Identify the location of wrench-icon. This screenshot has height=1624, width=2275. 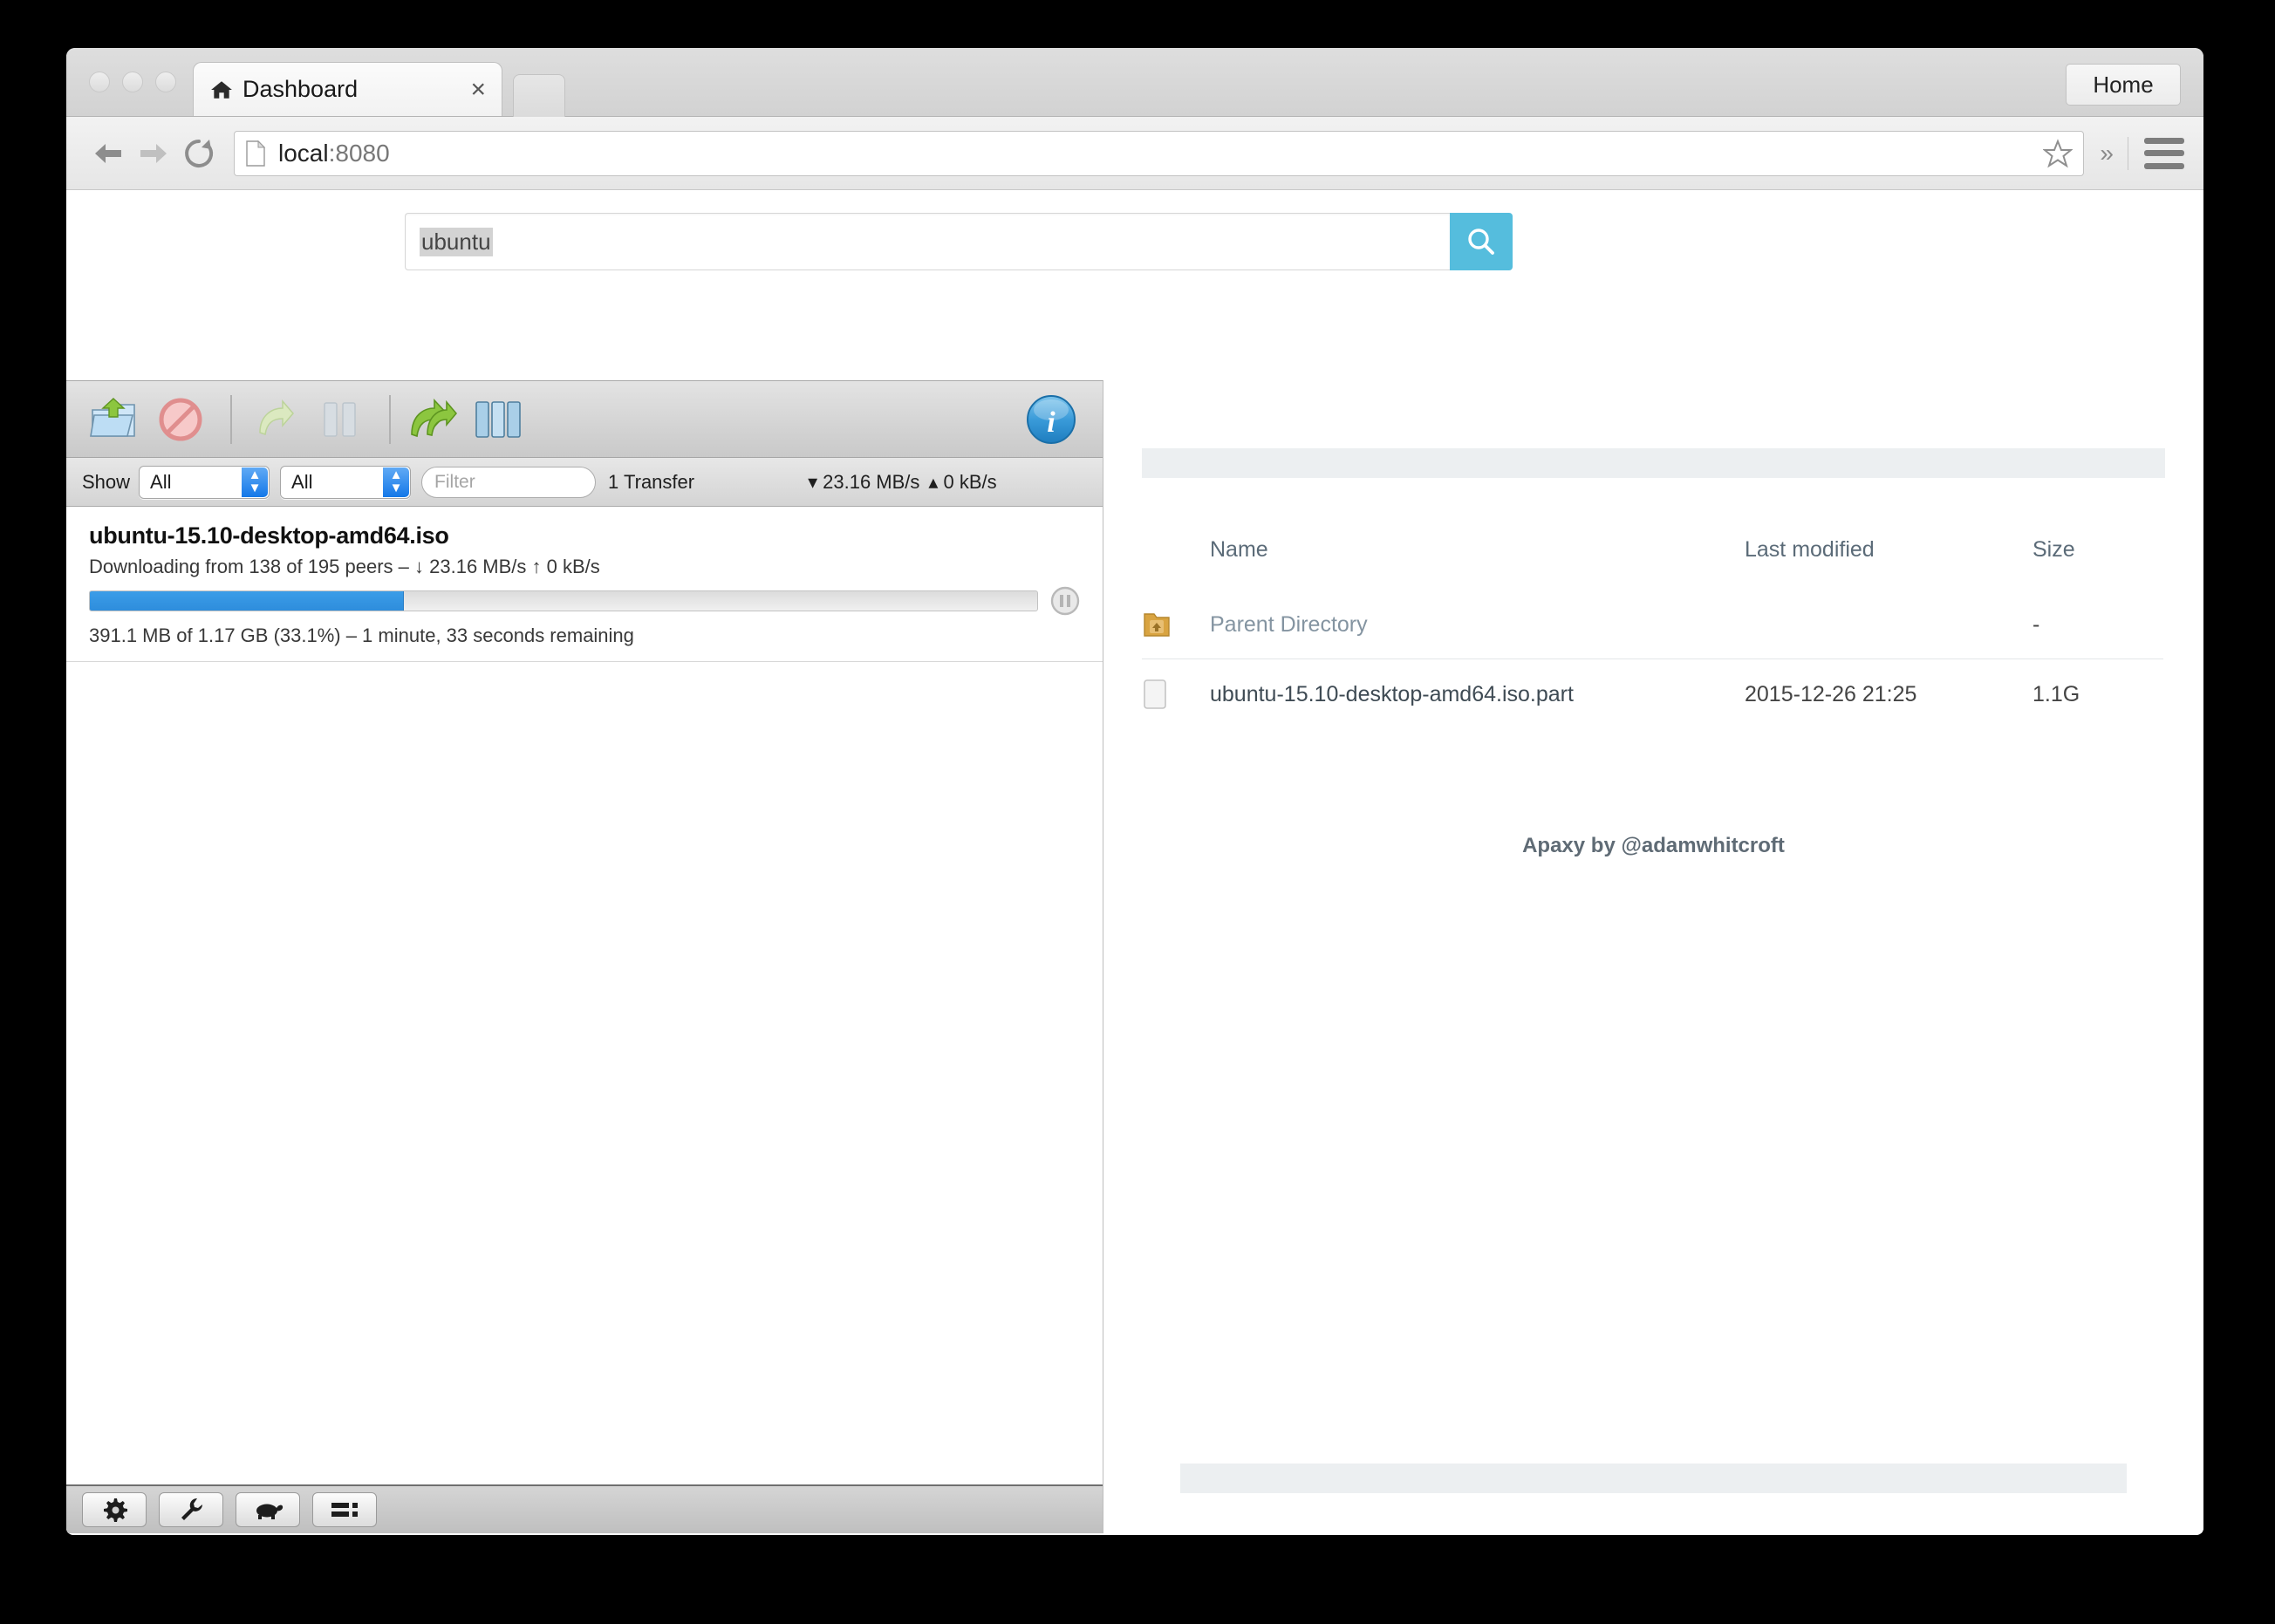
(191, 1509).